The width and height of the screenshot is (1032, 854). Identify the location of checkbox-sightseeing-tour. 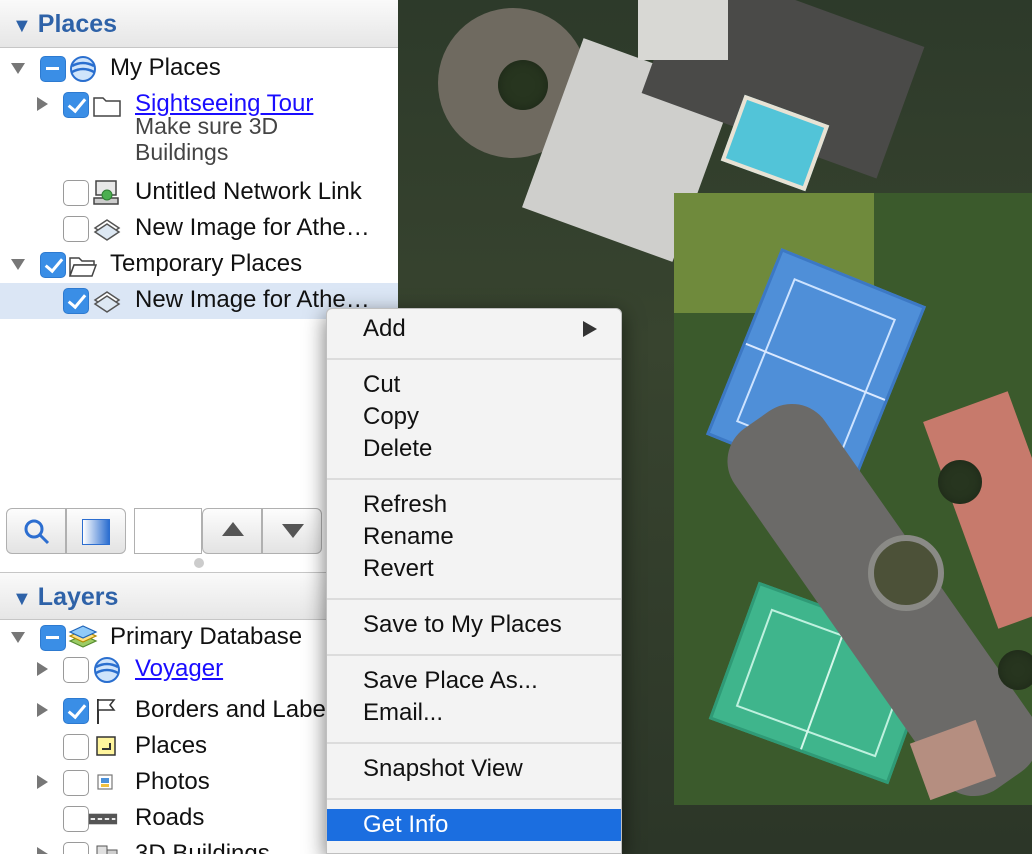
(76, 105).